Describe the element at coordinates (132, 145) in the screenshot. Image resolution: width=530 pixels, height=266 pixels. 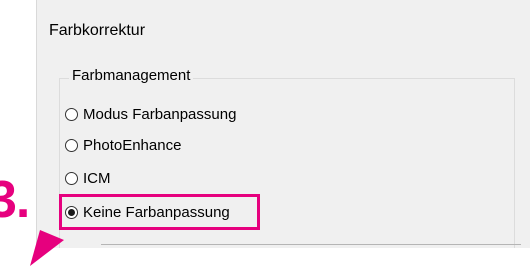
I see `radio-label: PhotoEnhance` at that location.